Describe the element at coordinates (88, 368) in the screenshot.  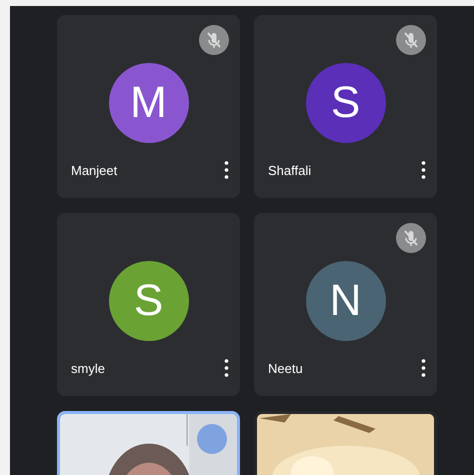
I see `participant-name: smyle` at that location.